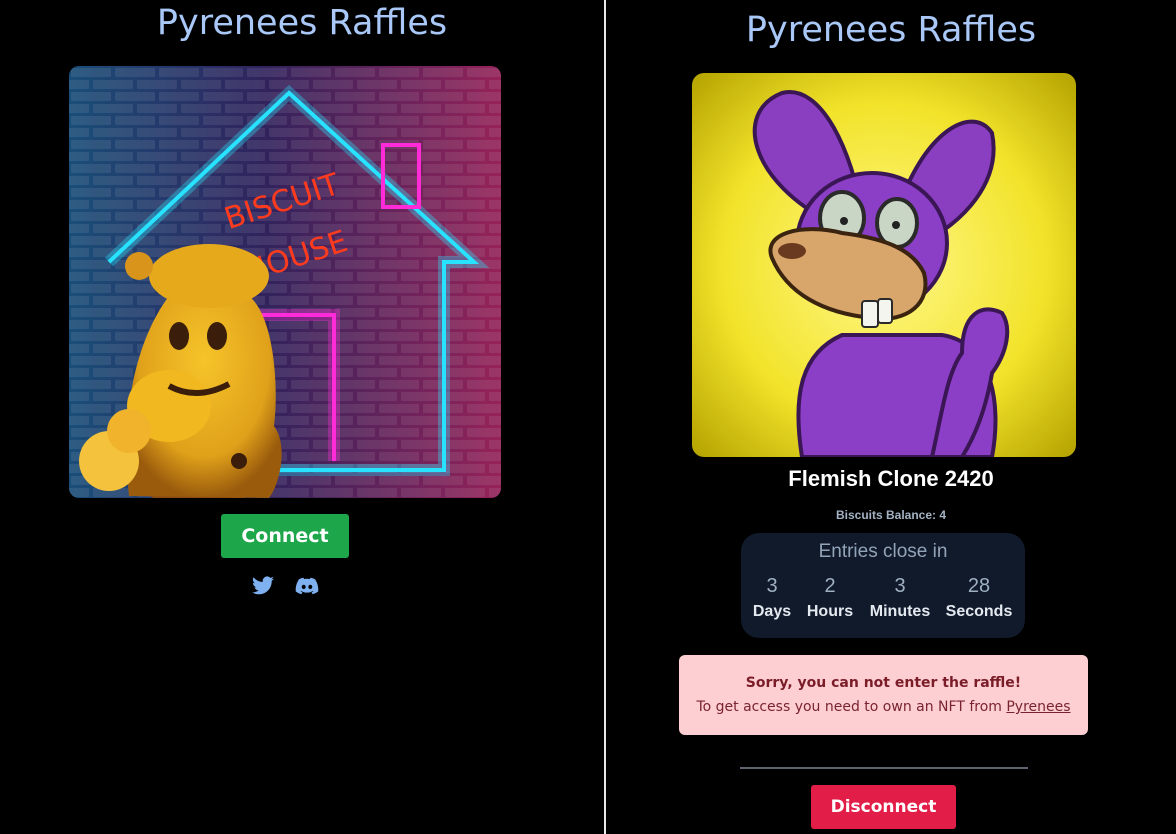 Image resolution: width=1176 pixels, height=834 pixels. Describe the element at coordinates (979, 586) in the screenshot. I see `countdown-seconds-value: 28` at that location.